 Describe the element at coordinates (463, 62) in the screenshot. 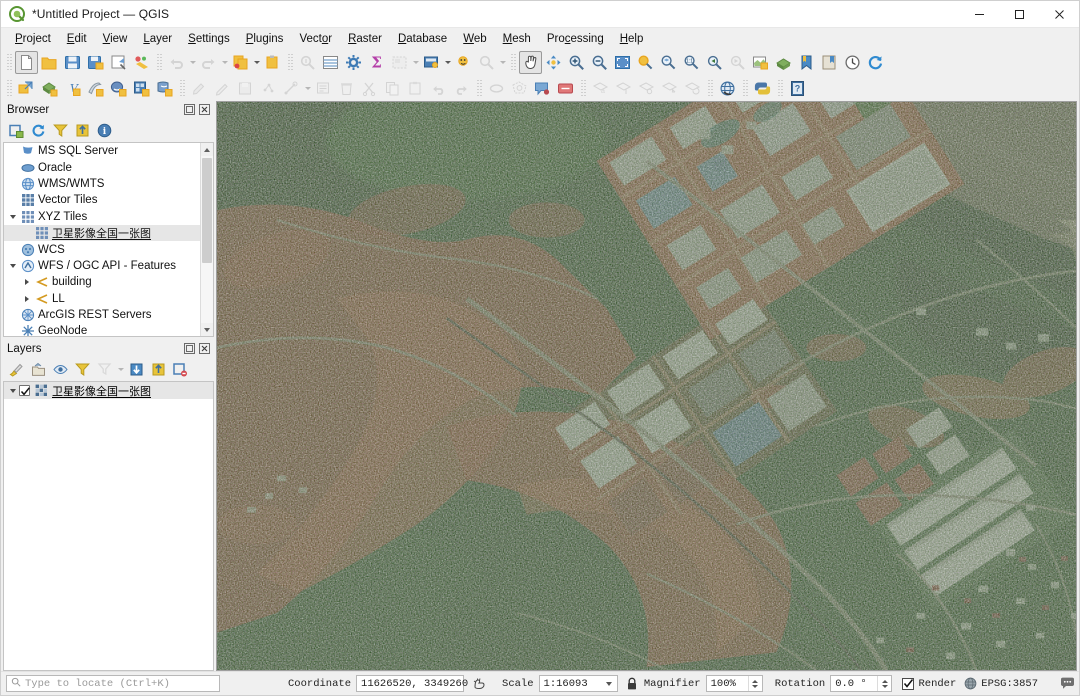

I see `deselect-features-button` at that location.